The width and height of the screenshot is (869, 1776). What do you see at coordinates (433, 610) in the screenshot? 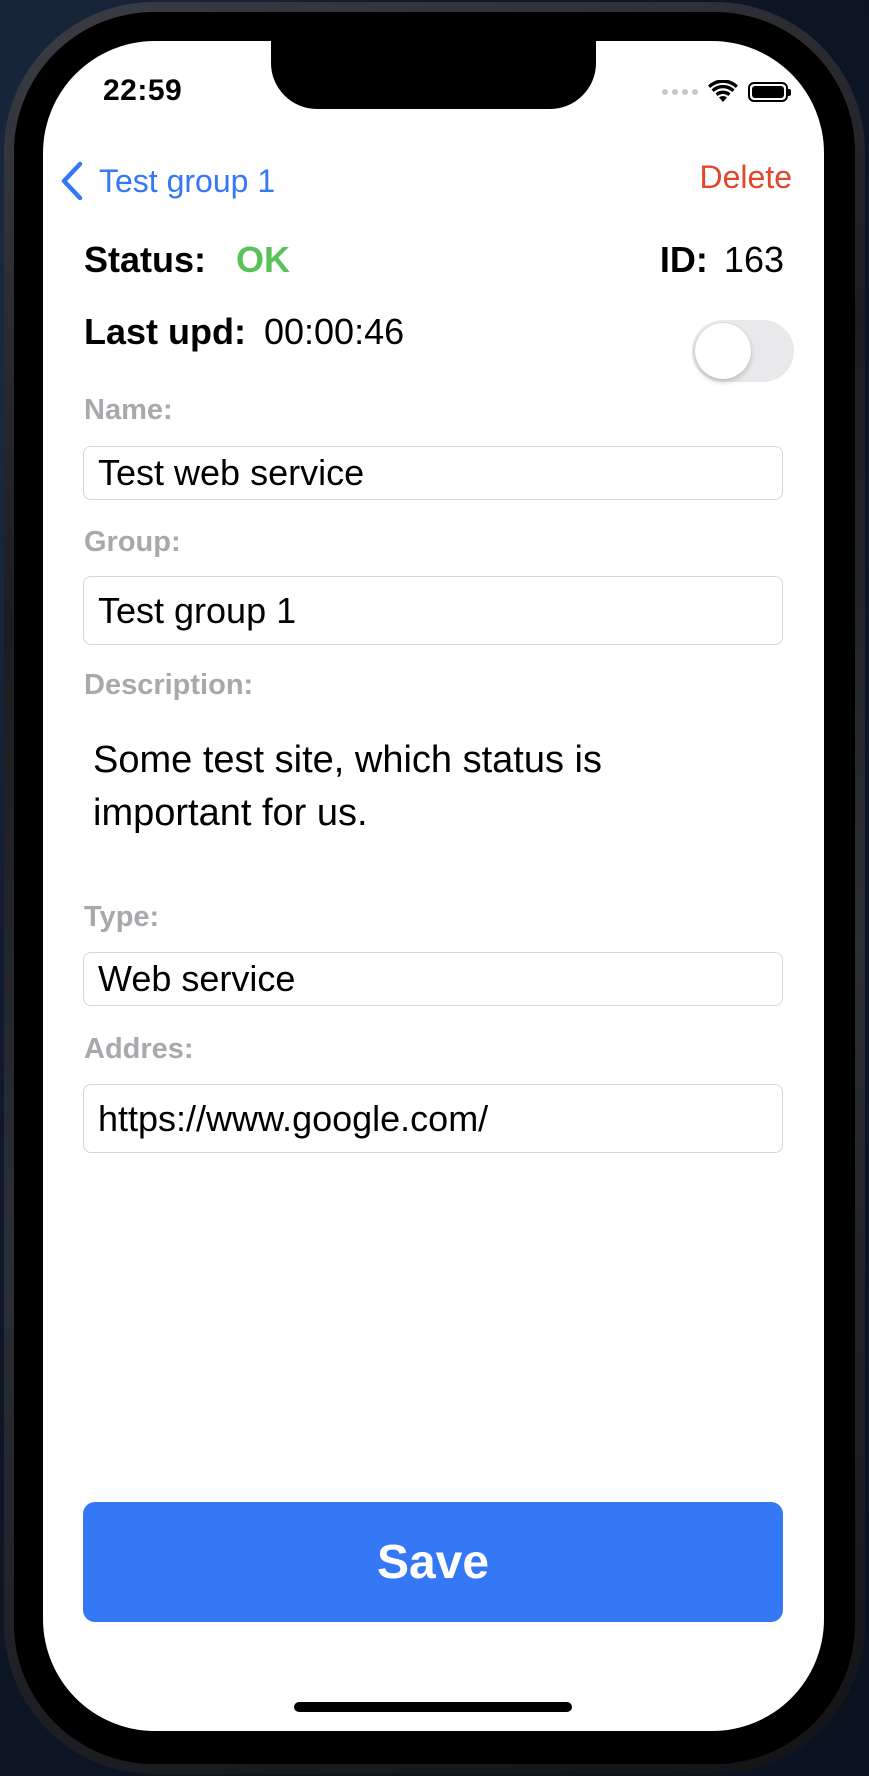
I see `group-field: Test group 1` at bounding box center [433, 610].